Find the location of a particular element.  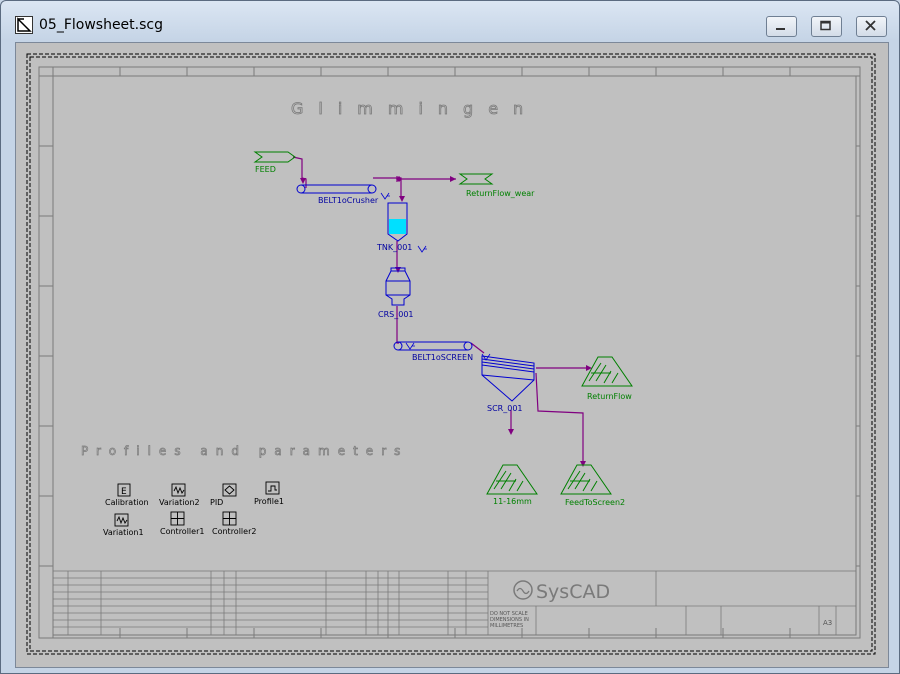

controller2-block: Controller2 is located at coordinates (234, 523).